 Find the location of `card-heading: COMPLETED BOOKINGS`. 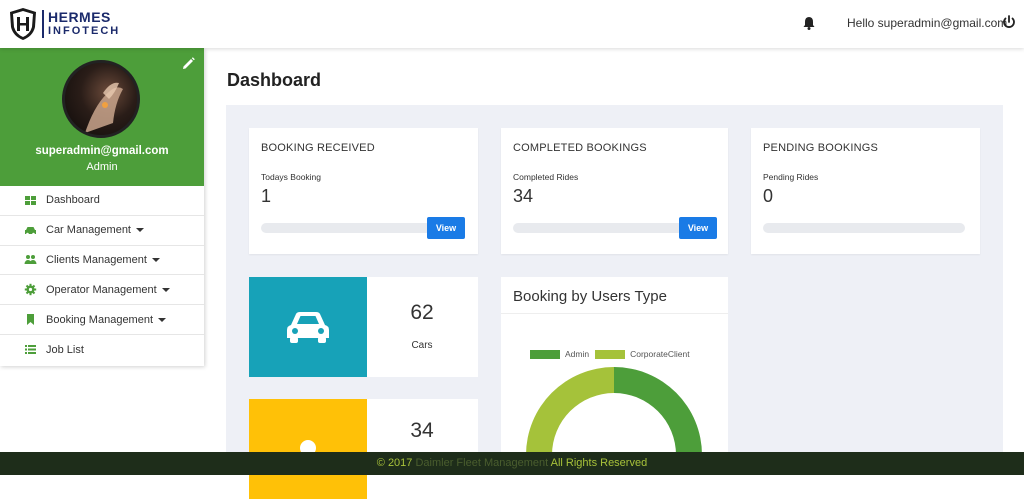

card-heading: COMPLETED BOOKINGS is located at coordinates (580, 148).